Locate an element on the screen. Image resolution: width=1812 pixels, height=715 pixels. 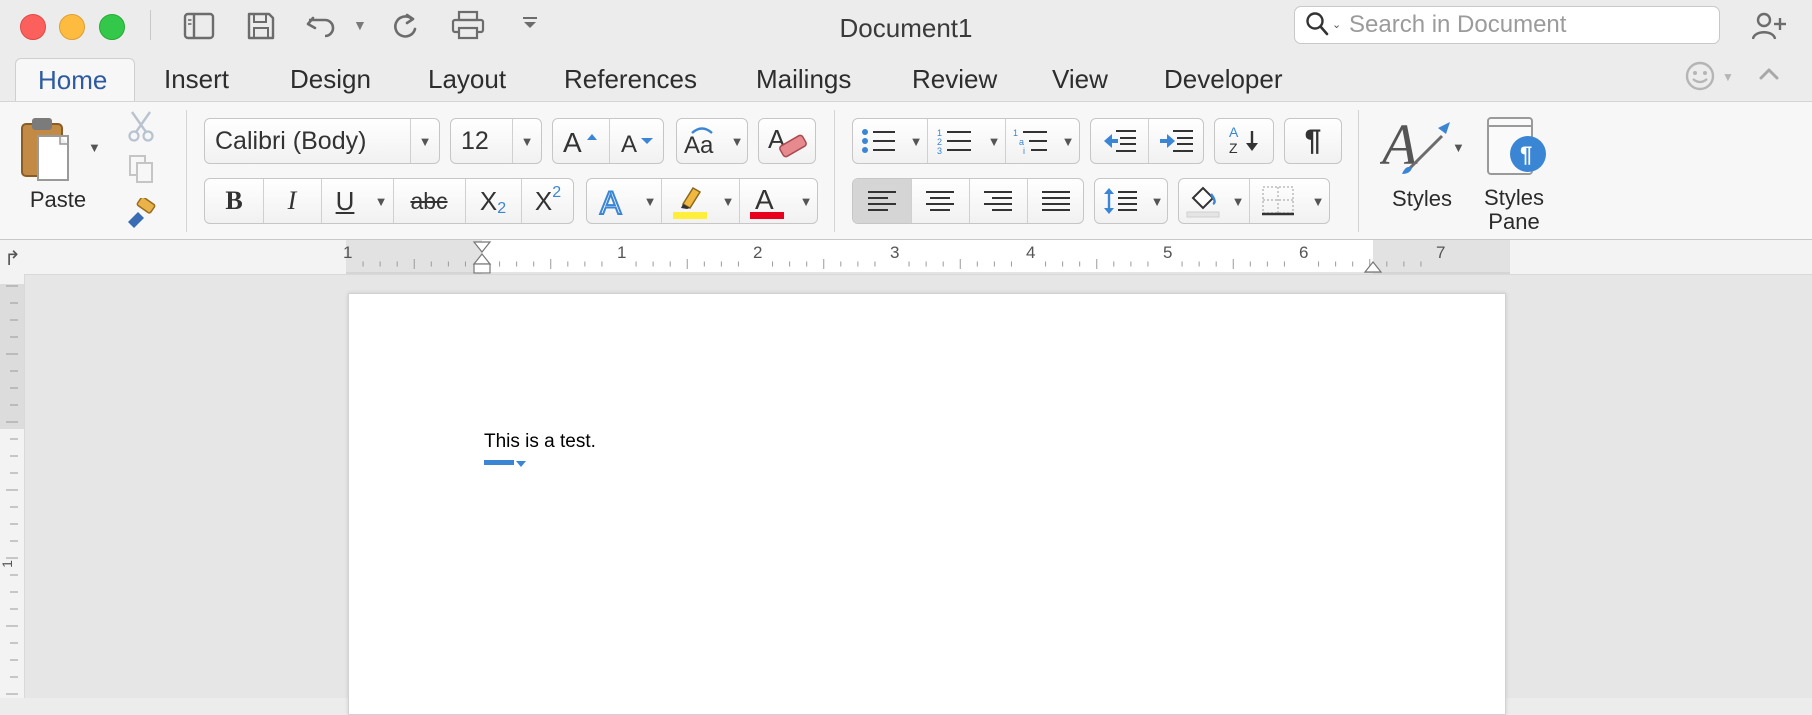
line-spacing-button: ▼ is located at coordinates (1131, 201).